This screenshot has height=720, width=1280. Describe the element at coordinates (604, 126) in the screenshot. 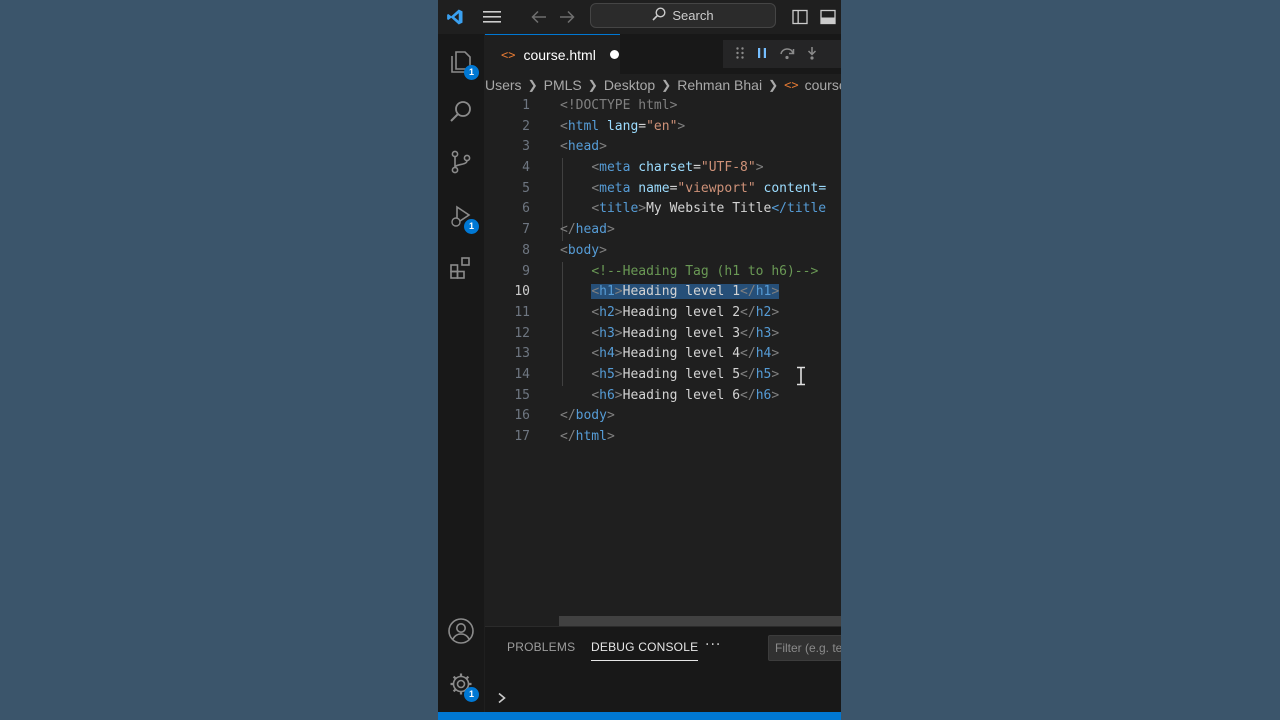

I see `code-line: 2 <html lang="en">` at that location.